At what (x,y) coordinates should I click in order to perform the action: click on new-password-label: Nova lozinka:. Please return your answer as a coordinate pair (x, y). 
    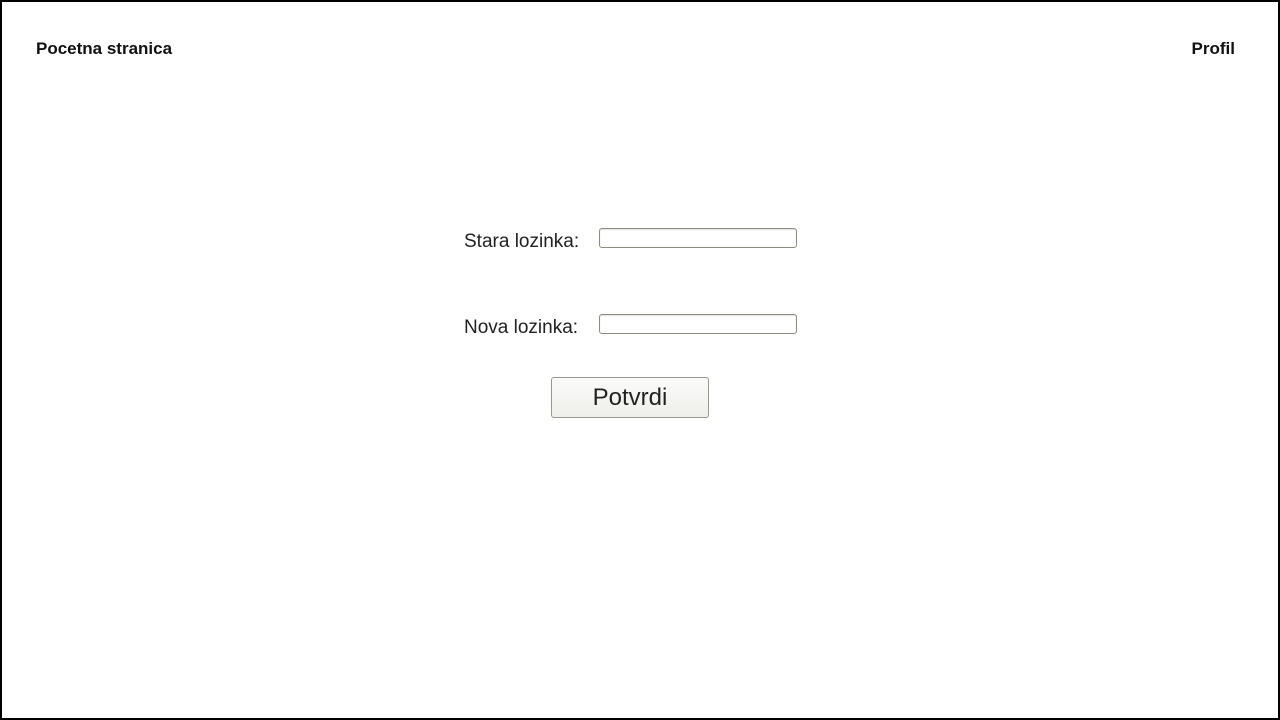
    Looking at the image, I should click on (521, 327).